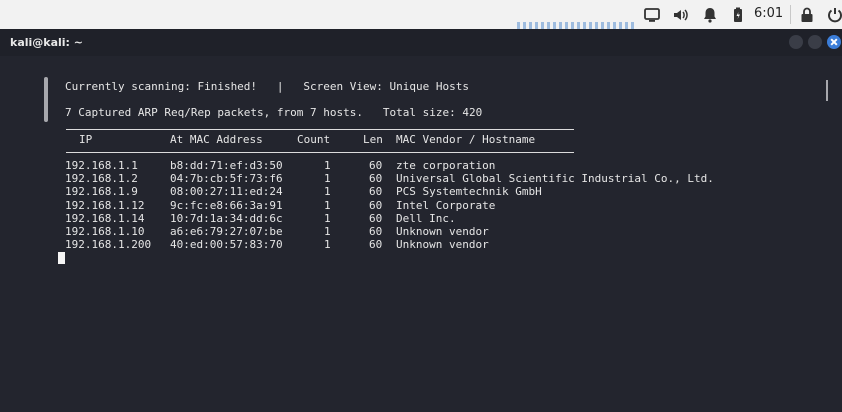 The width and height of the screenshot is (842, 412). What do you see at coordinates (834, 14) in the screenshot?
I see `power-icon` at bounding box center [834, 14].